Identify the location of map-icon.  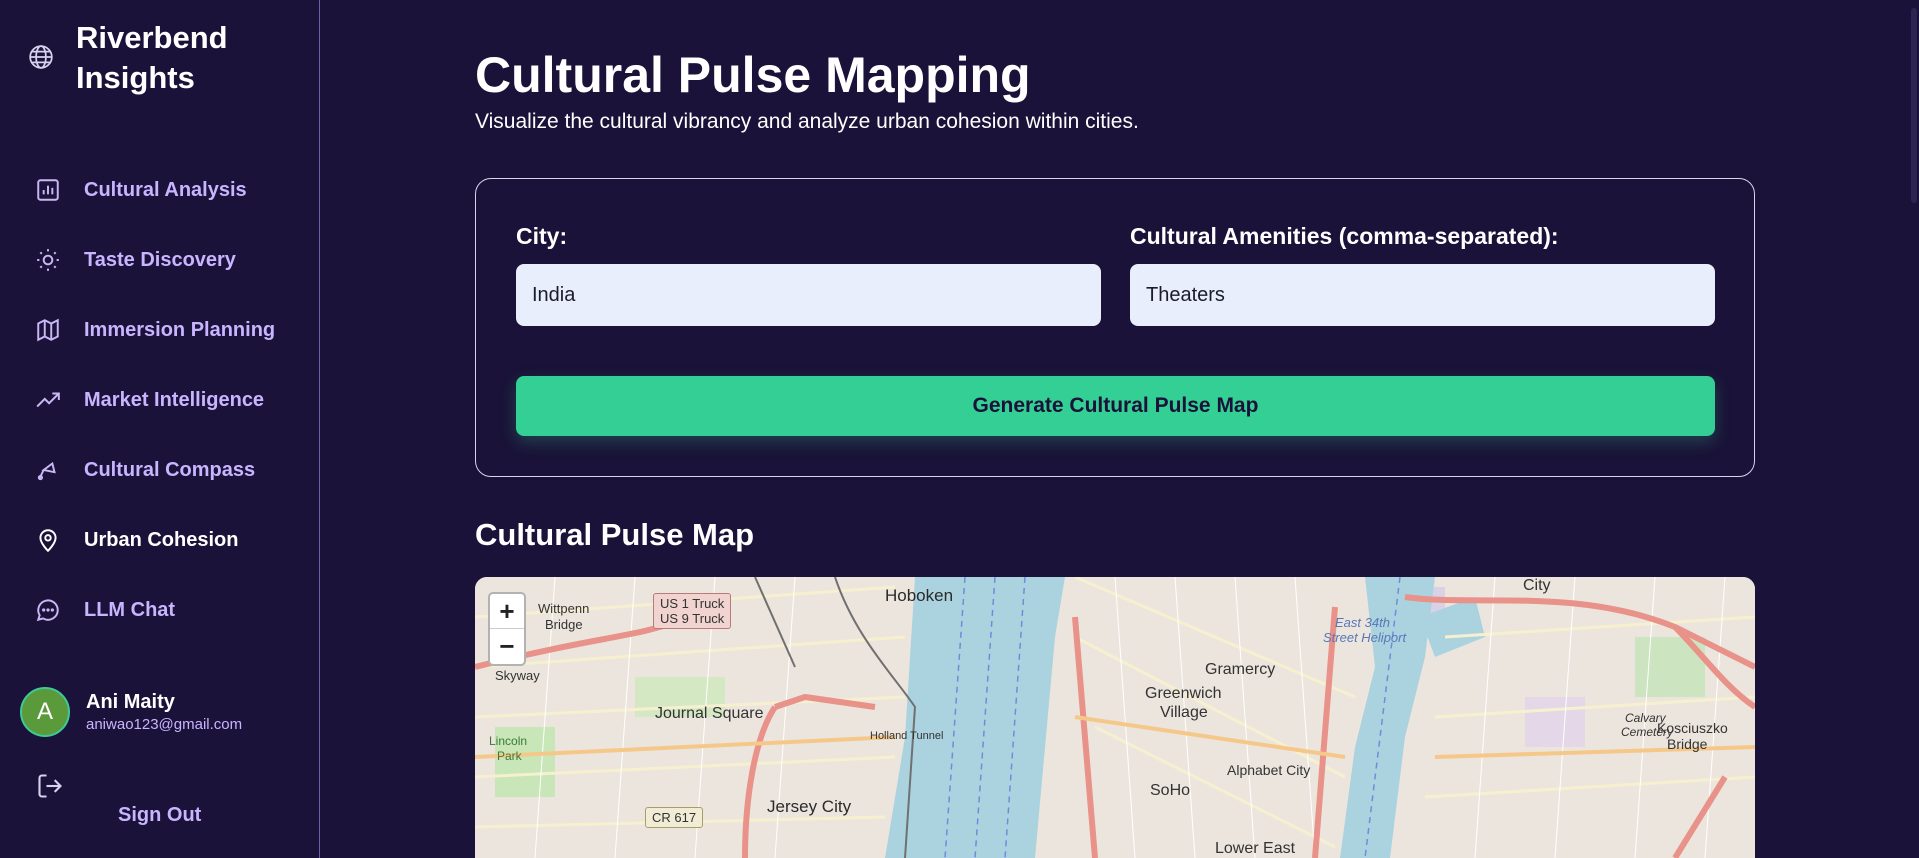
(48, 330).